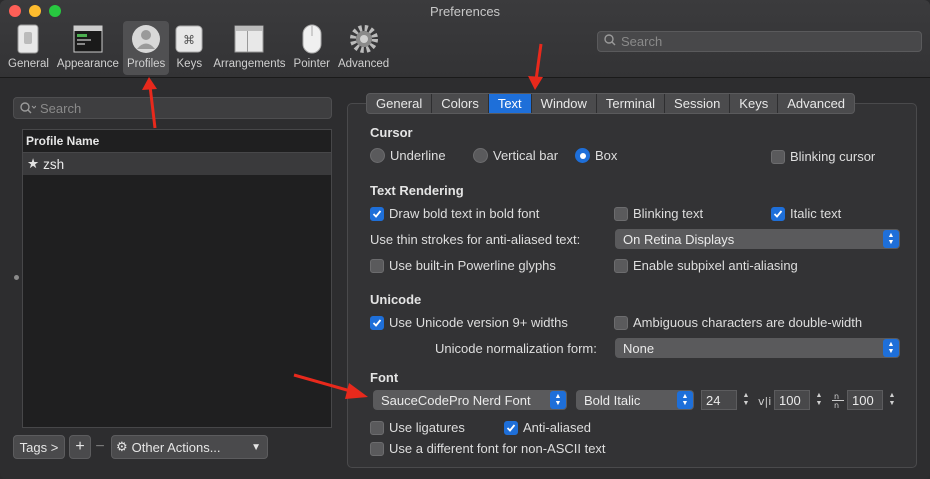 This screenshot has height=479, width=930. What do you see at coordinates (698, 103) in the screenshot?
I see `tab-session: Session` at bounding box center [698, 103].